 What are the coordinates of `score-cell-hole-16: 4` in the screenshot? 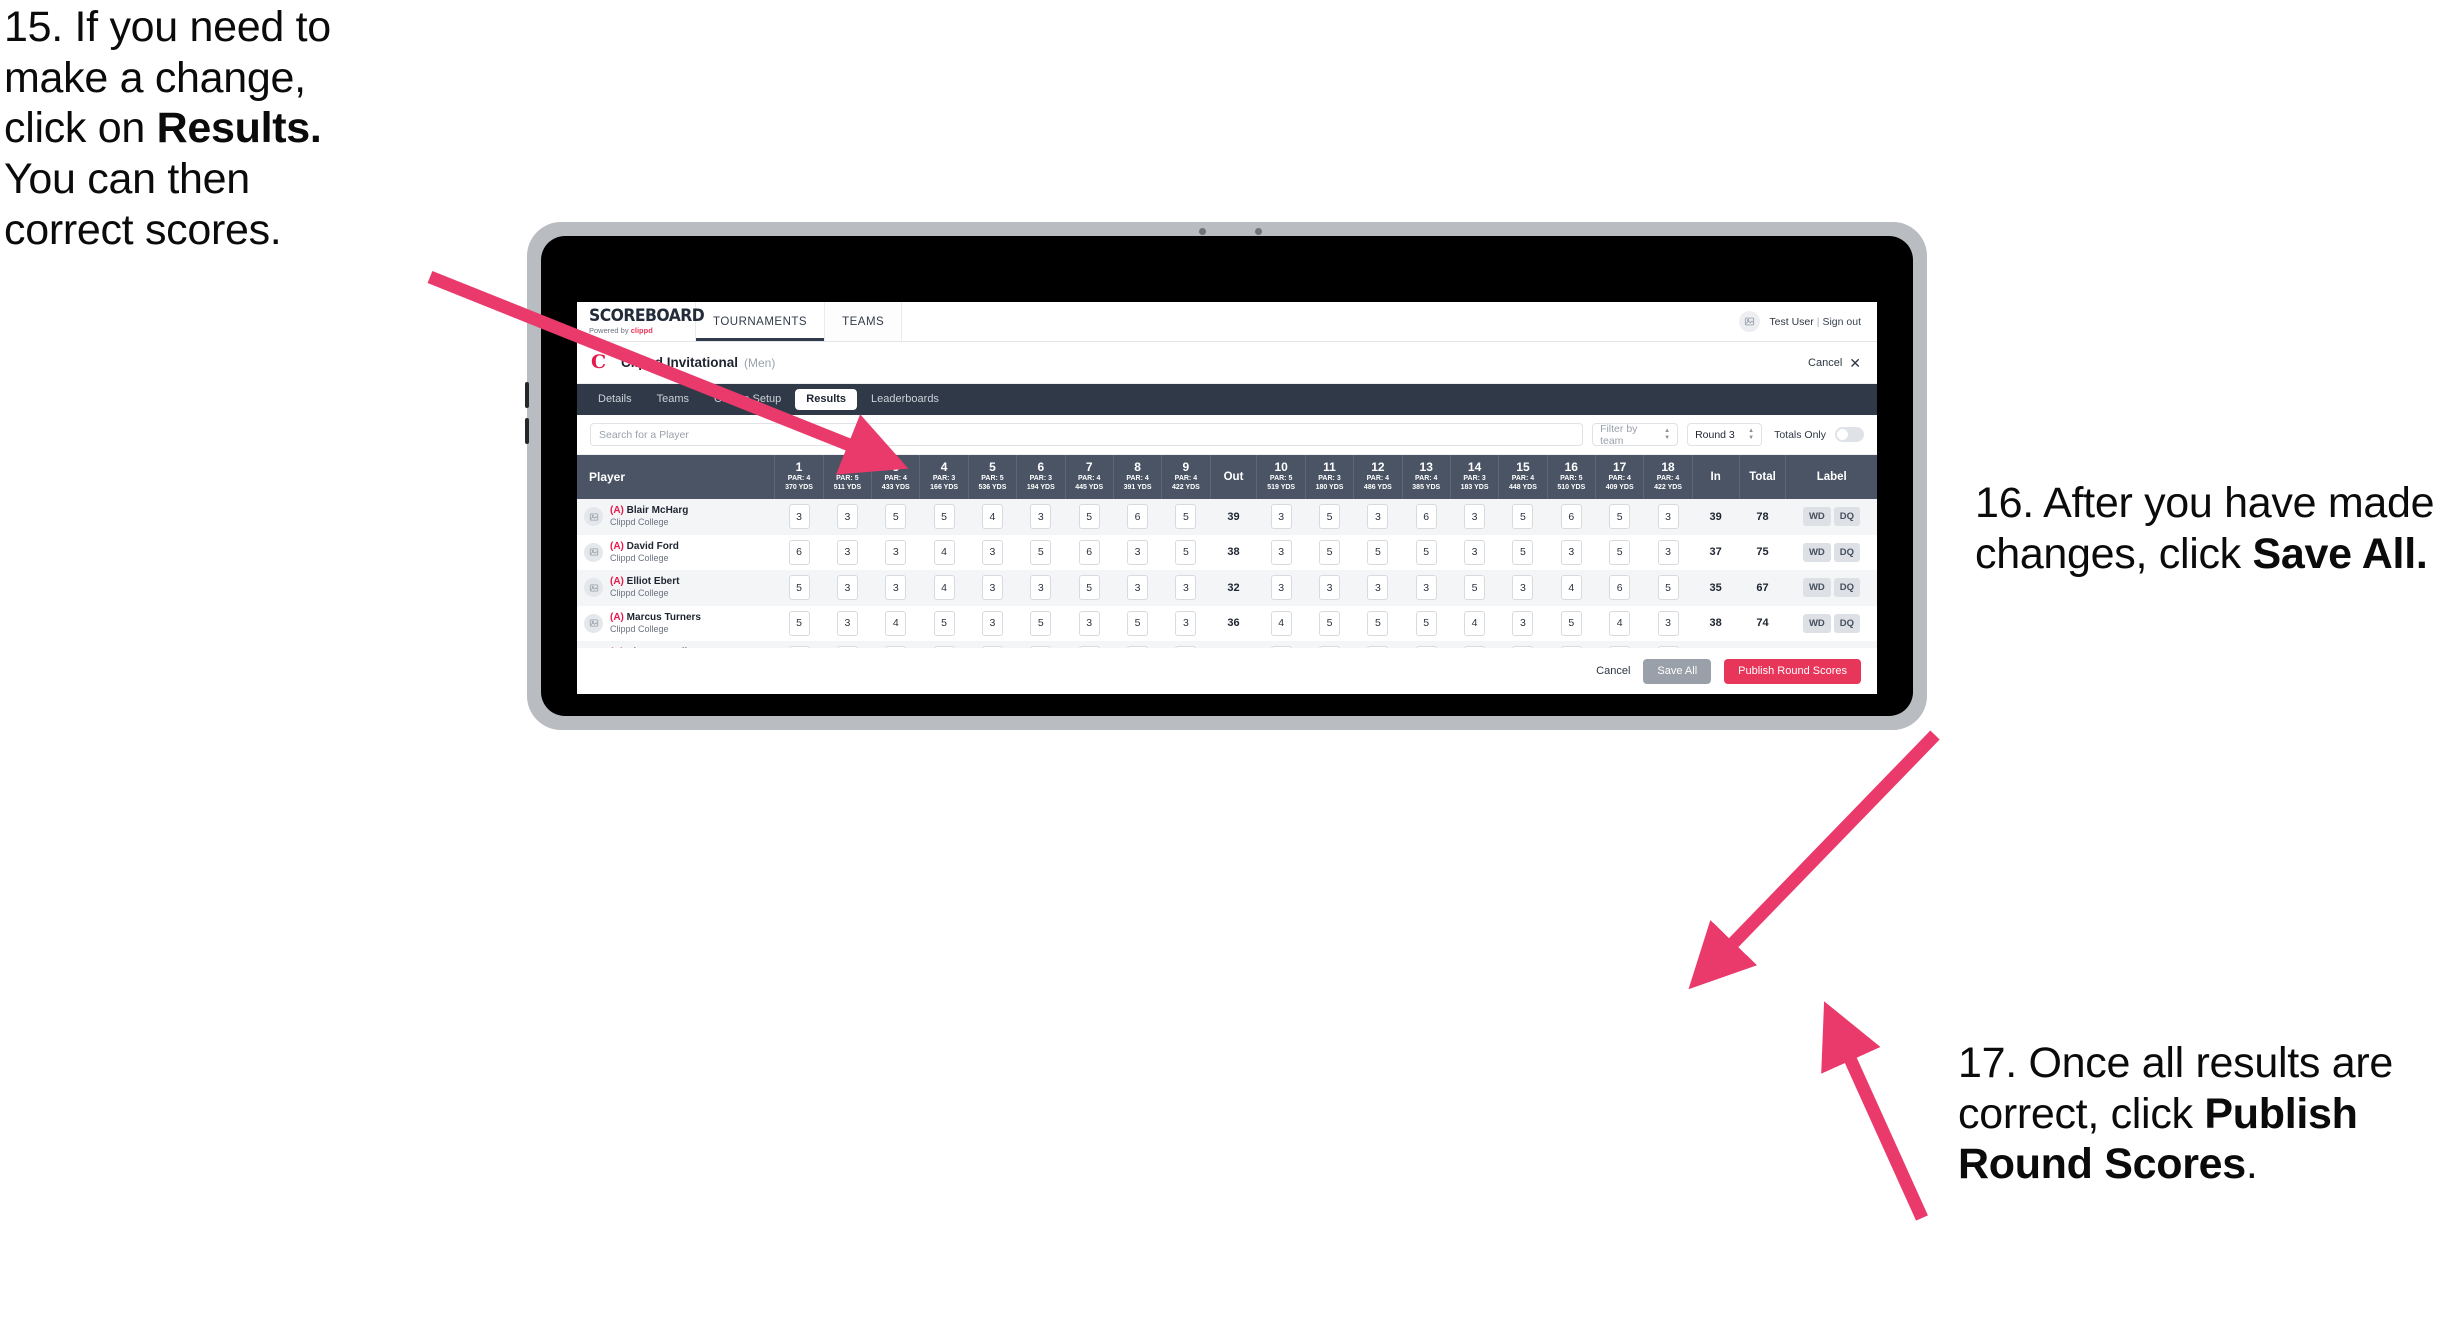 It's located at (1571, 588).